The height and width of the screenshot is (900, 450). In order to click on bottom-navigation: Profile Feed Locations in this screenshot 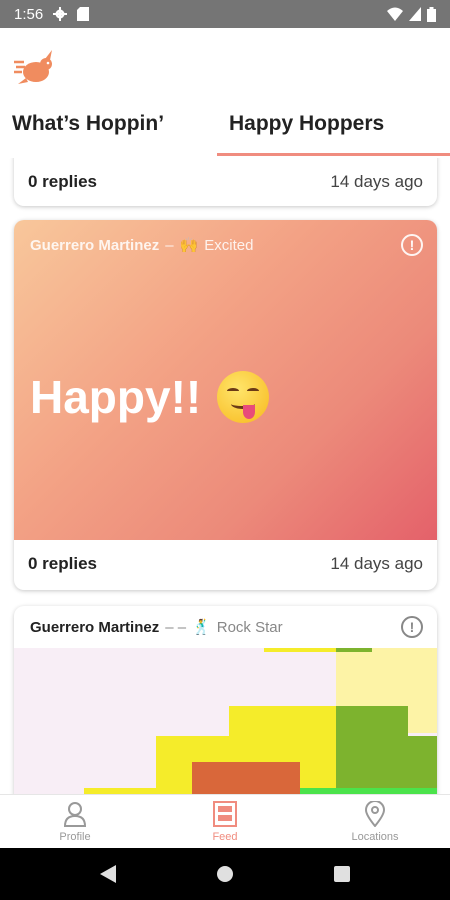, I will do `click(225, 821)`.